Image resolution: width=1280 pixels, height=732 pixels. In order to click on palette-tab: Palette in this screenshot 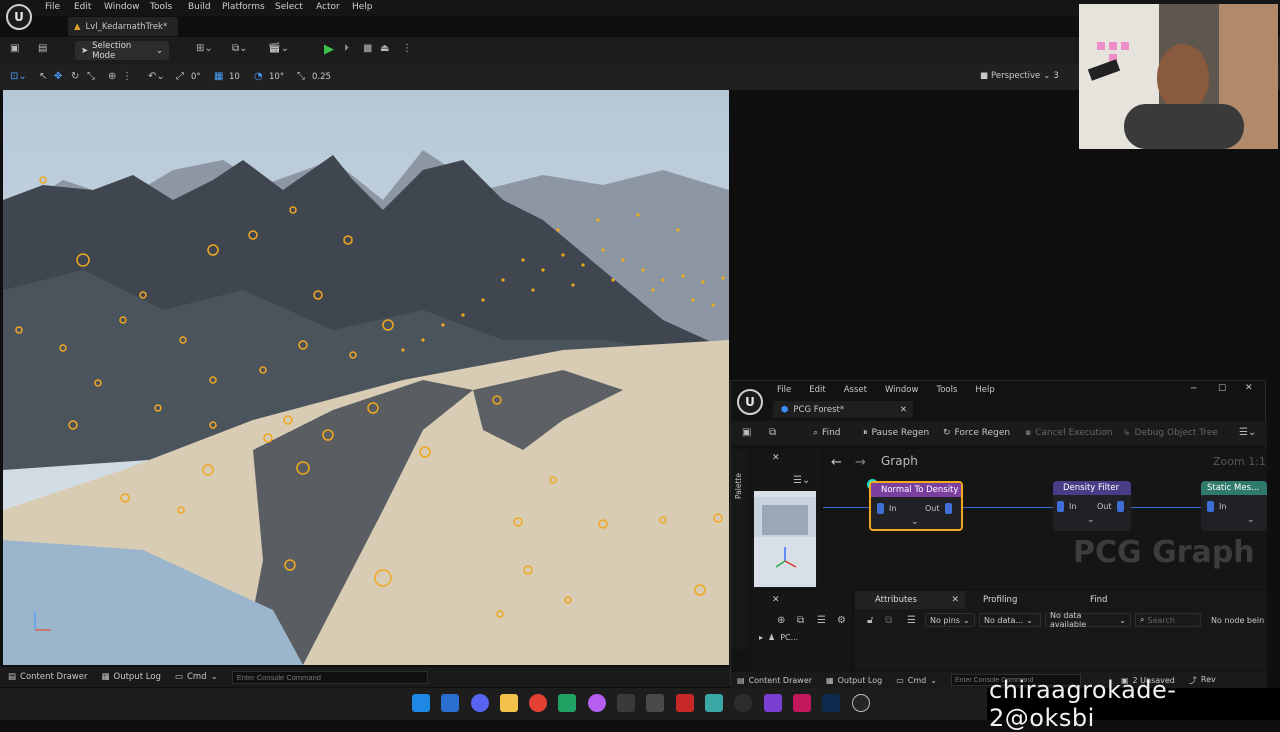, I will do `click(738, 486)`.